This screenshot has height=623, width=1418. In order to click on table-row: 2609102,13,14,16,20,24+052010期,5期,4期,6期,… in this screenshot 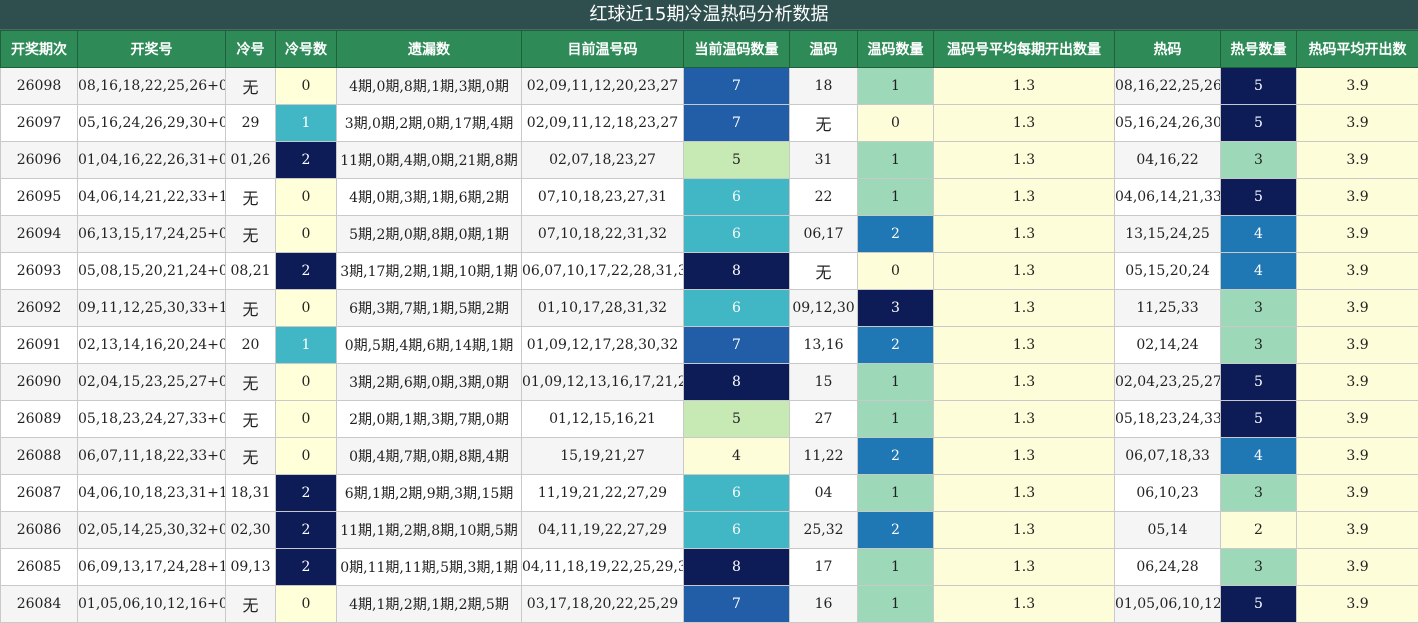, I will do `click(709, 345)`.